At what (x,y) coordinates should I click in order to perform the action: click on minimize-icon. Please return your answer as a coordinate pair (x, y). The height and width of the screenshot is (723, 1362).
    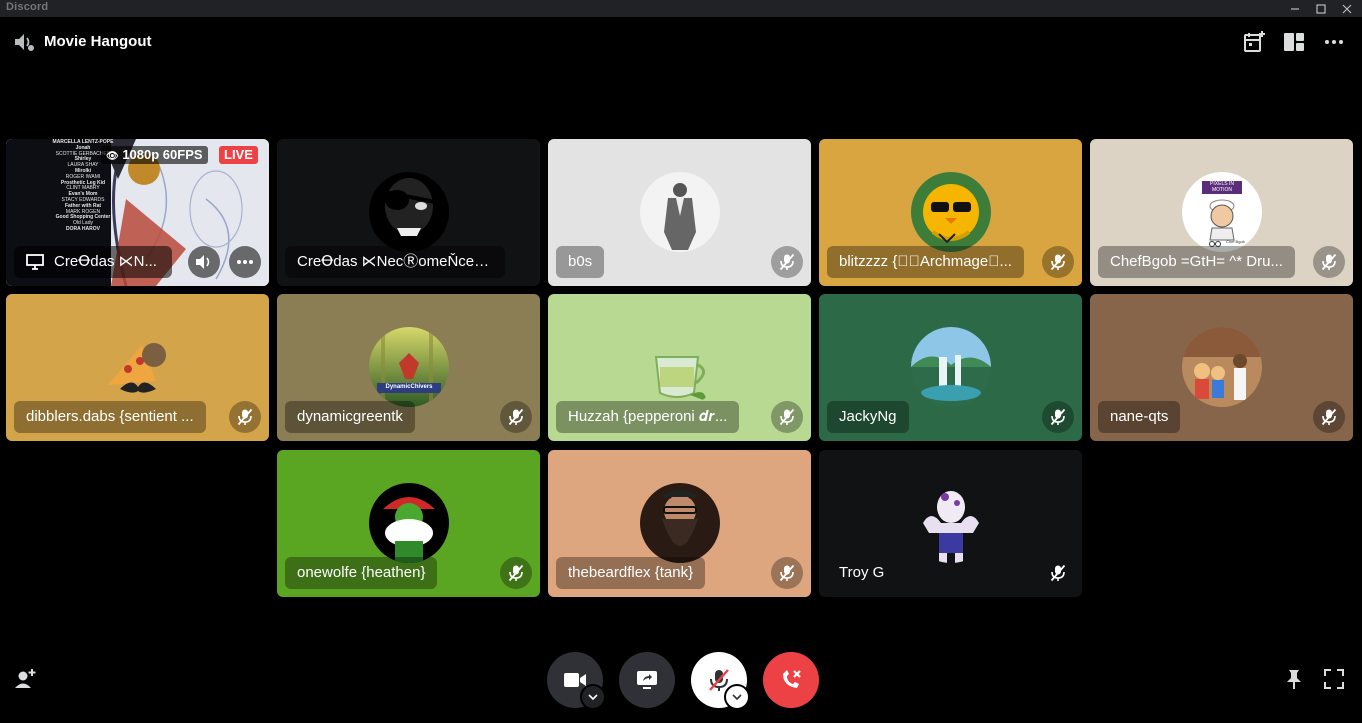
    Looking at the image, I should click on (1295, 8).